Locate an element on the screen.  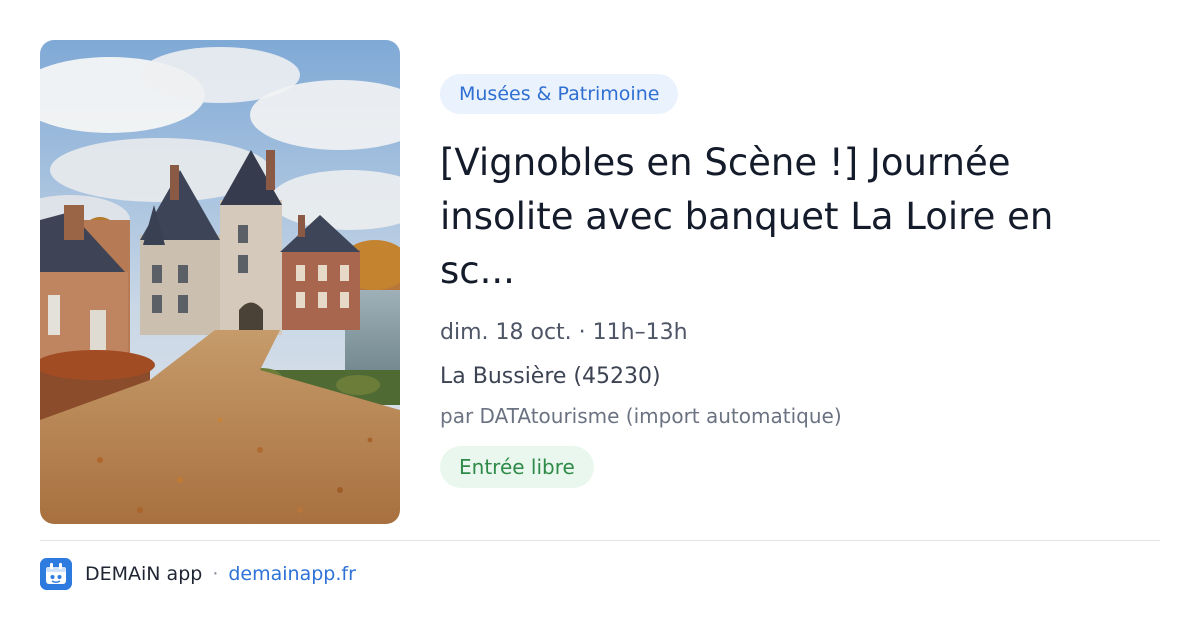
category-badge: Musées & Patrimoine is located at coordinates (559, 94).